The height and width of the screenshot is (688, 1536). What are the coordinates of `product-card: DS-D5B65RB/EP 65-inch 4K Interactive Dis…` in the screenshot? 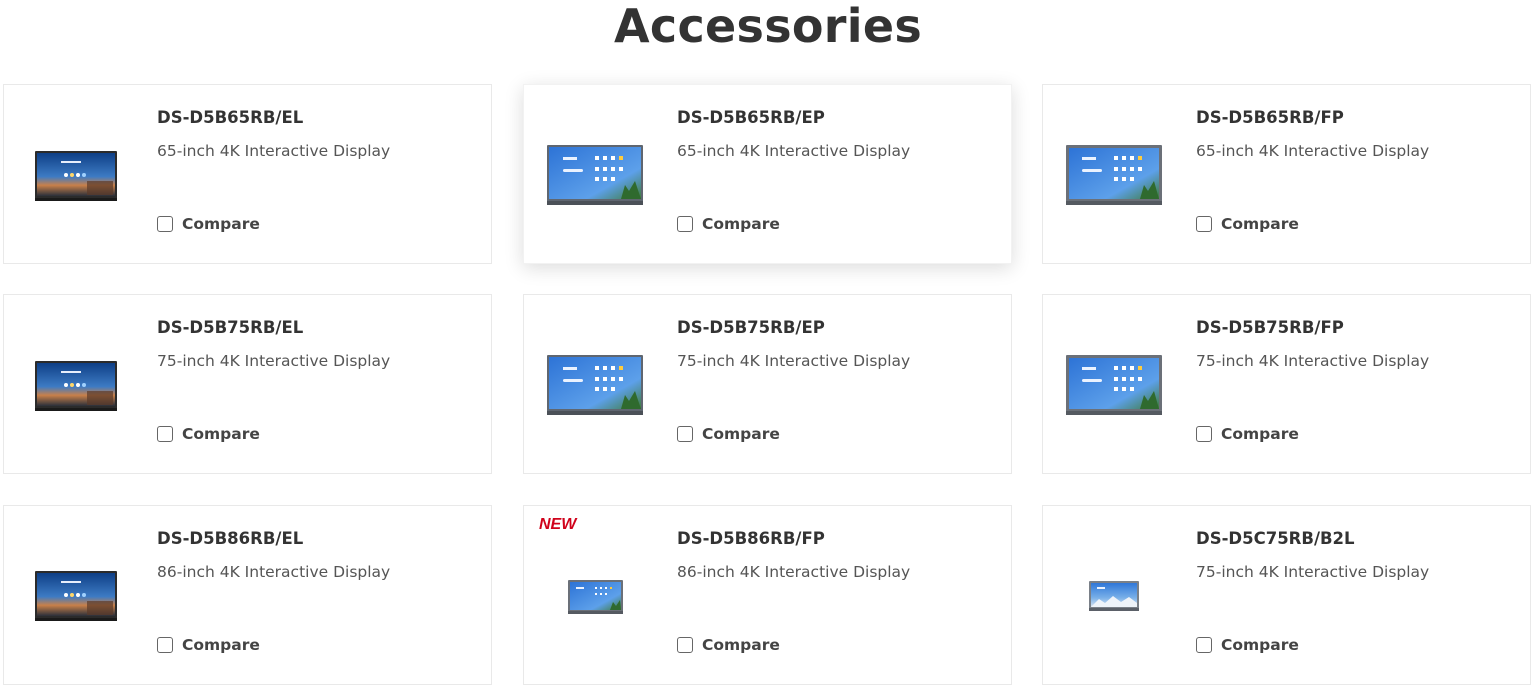 It's located at (767, 174).